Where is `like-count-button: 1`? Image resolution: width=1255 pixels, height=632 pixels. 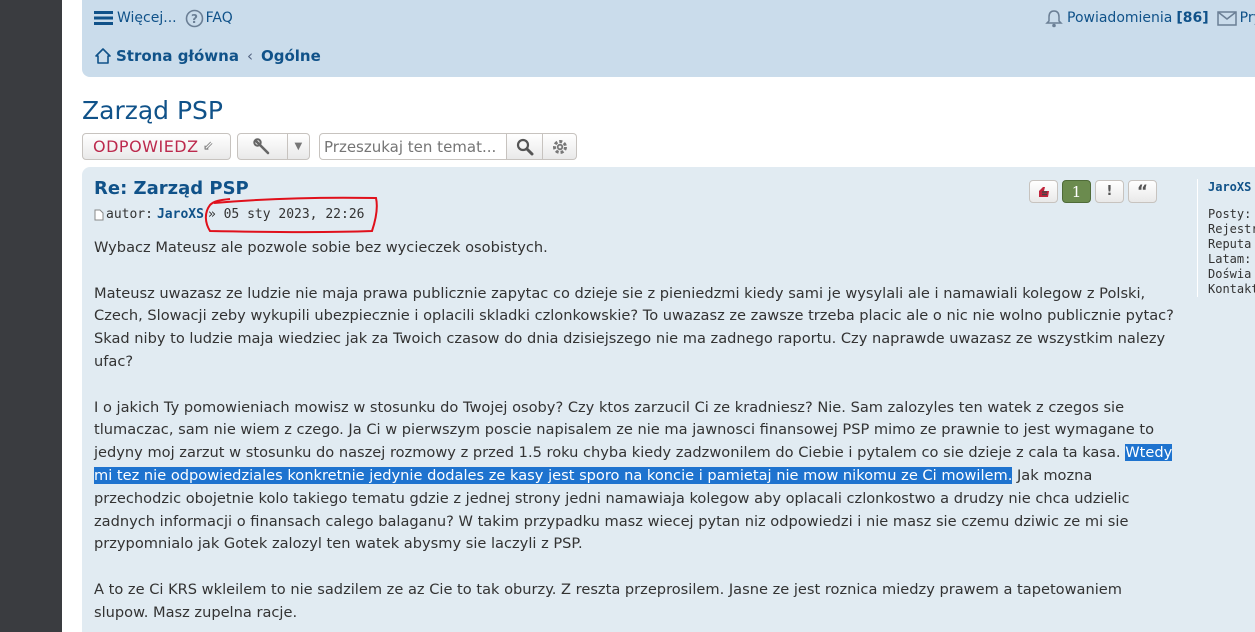 like-count-button: 1 is located at coordinates (1076, 191).